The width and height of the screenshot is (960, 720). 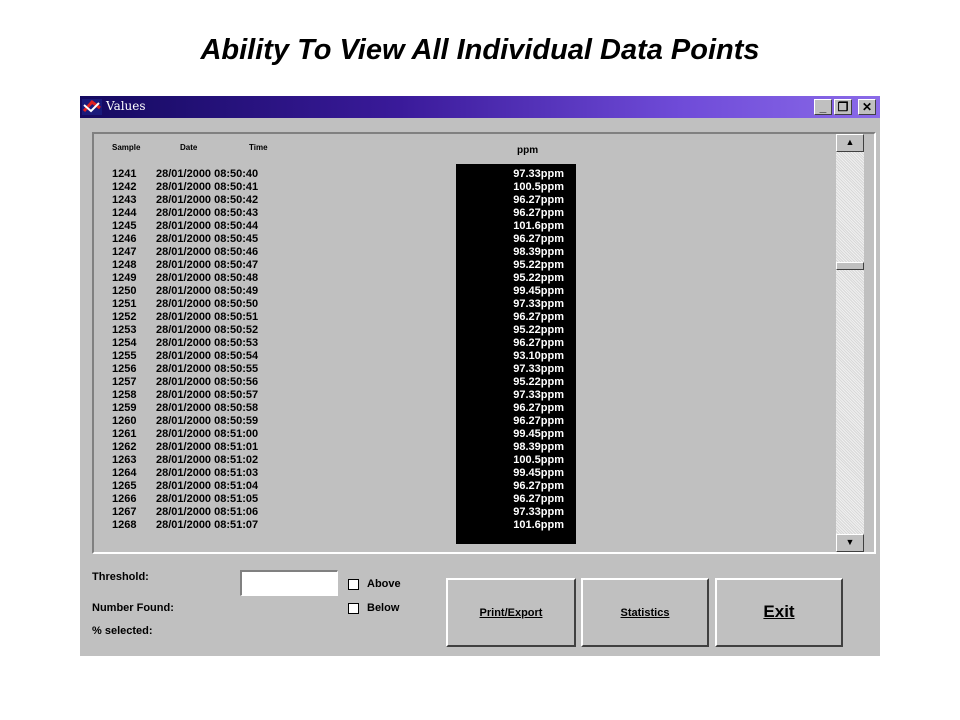 What do you see at coordinates (124, 486) in the screenshot?
I see `row-sample: 1265` at bounding box center [124, 486].